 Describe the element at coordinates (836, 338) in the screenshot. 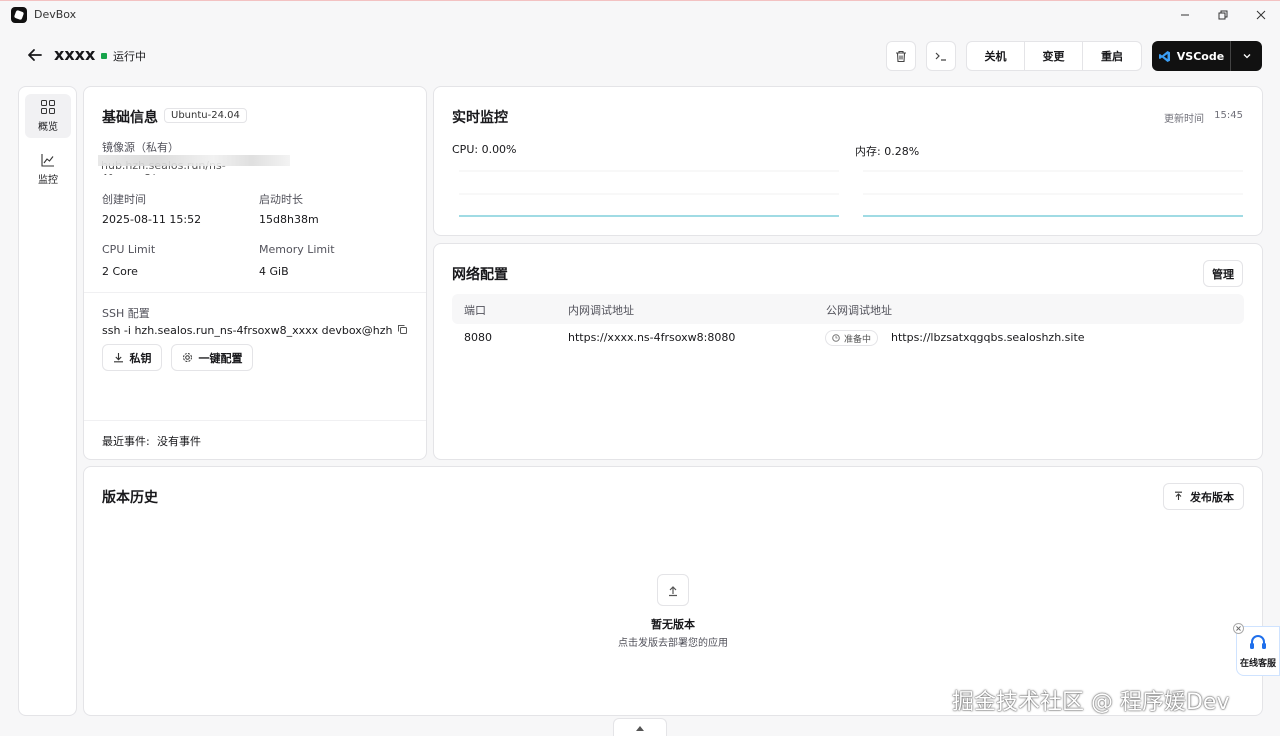

I see `clock-icon` at that location.